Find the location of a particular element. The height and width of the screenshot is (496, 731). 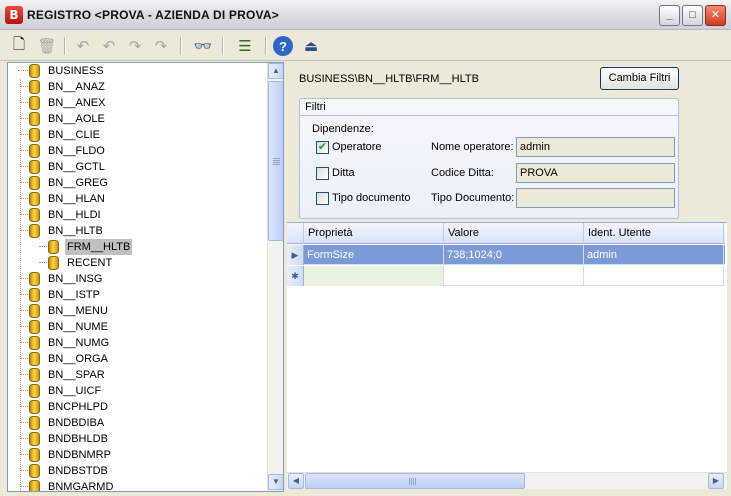

tree-item-label: BNDBSTDB is located at coordinates (78, 471).